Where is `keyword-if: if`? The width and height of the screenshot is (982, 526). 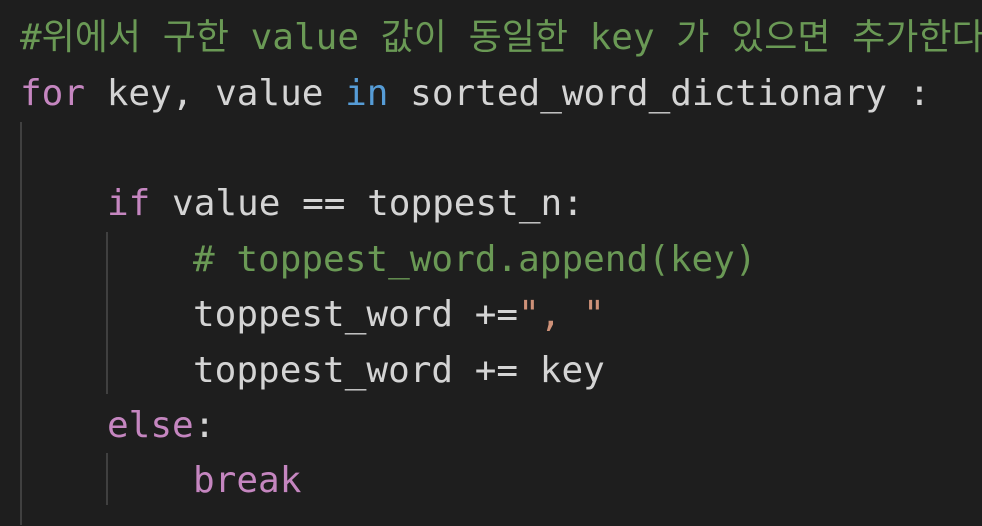 keyword-if: if is located at coordinates (129, 203).